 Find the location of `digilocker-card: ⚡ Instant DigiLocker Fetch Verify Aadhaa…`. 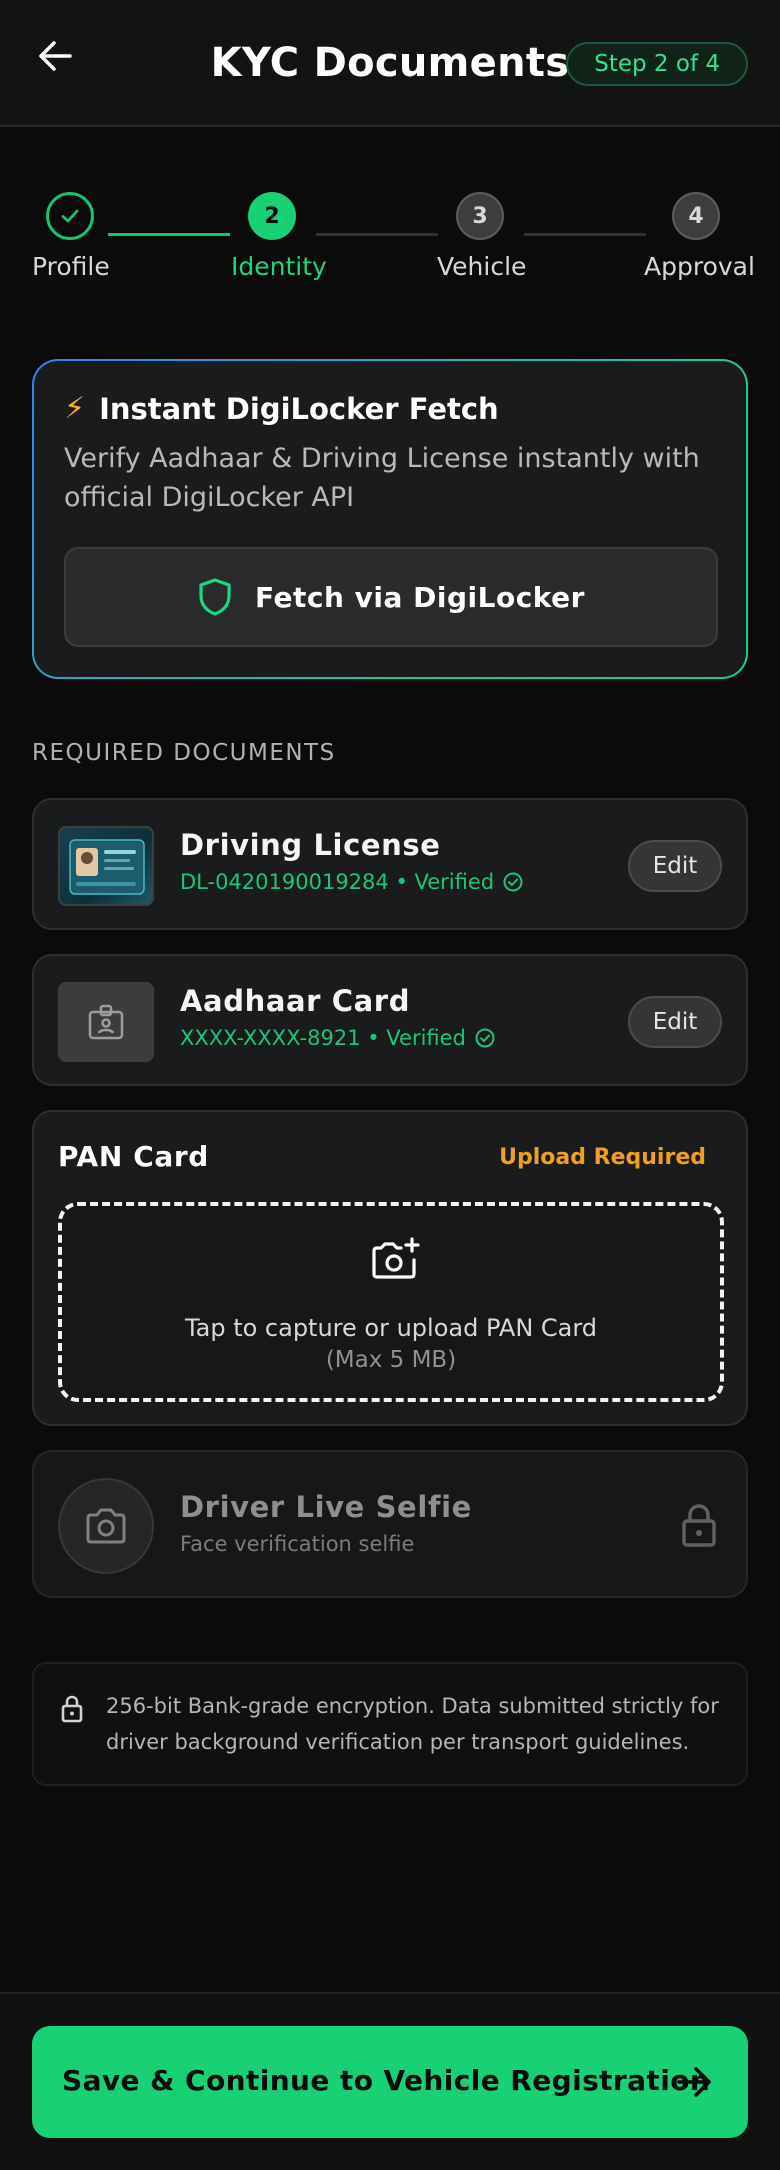

digilocker-card: ⚡ Instant DigiLocker Fetch Verify Aadhaa… is located at coordinates (390, 519).